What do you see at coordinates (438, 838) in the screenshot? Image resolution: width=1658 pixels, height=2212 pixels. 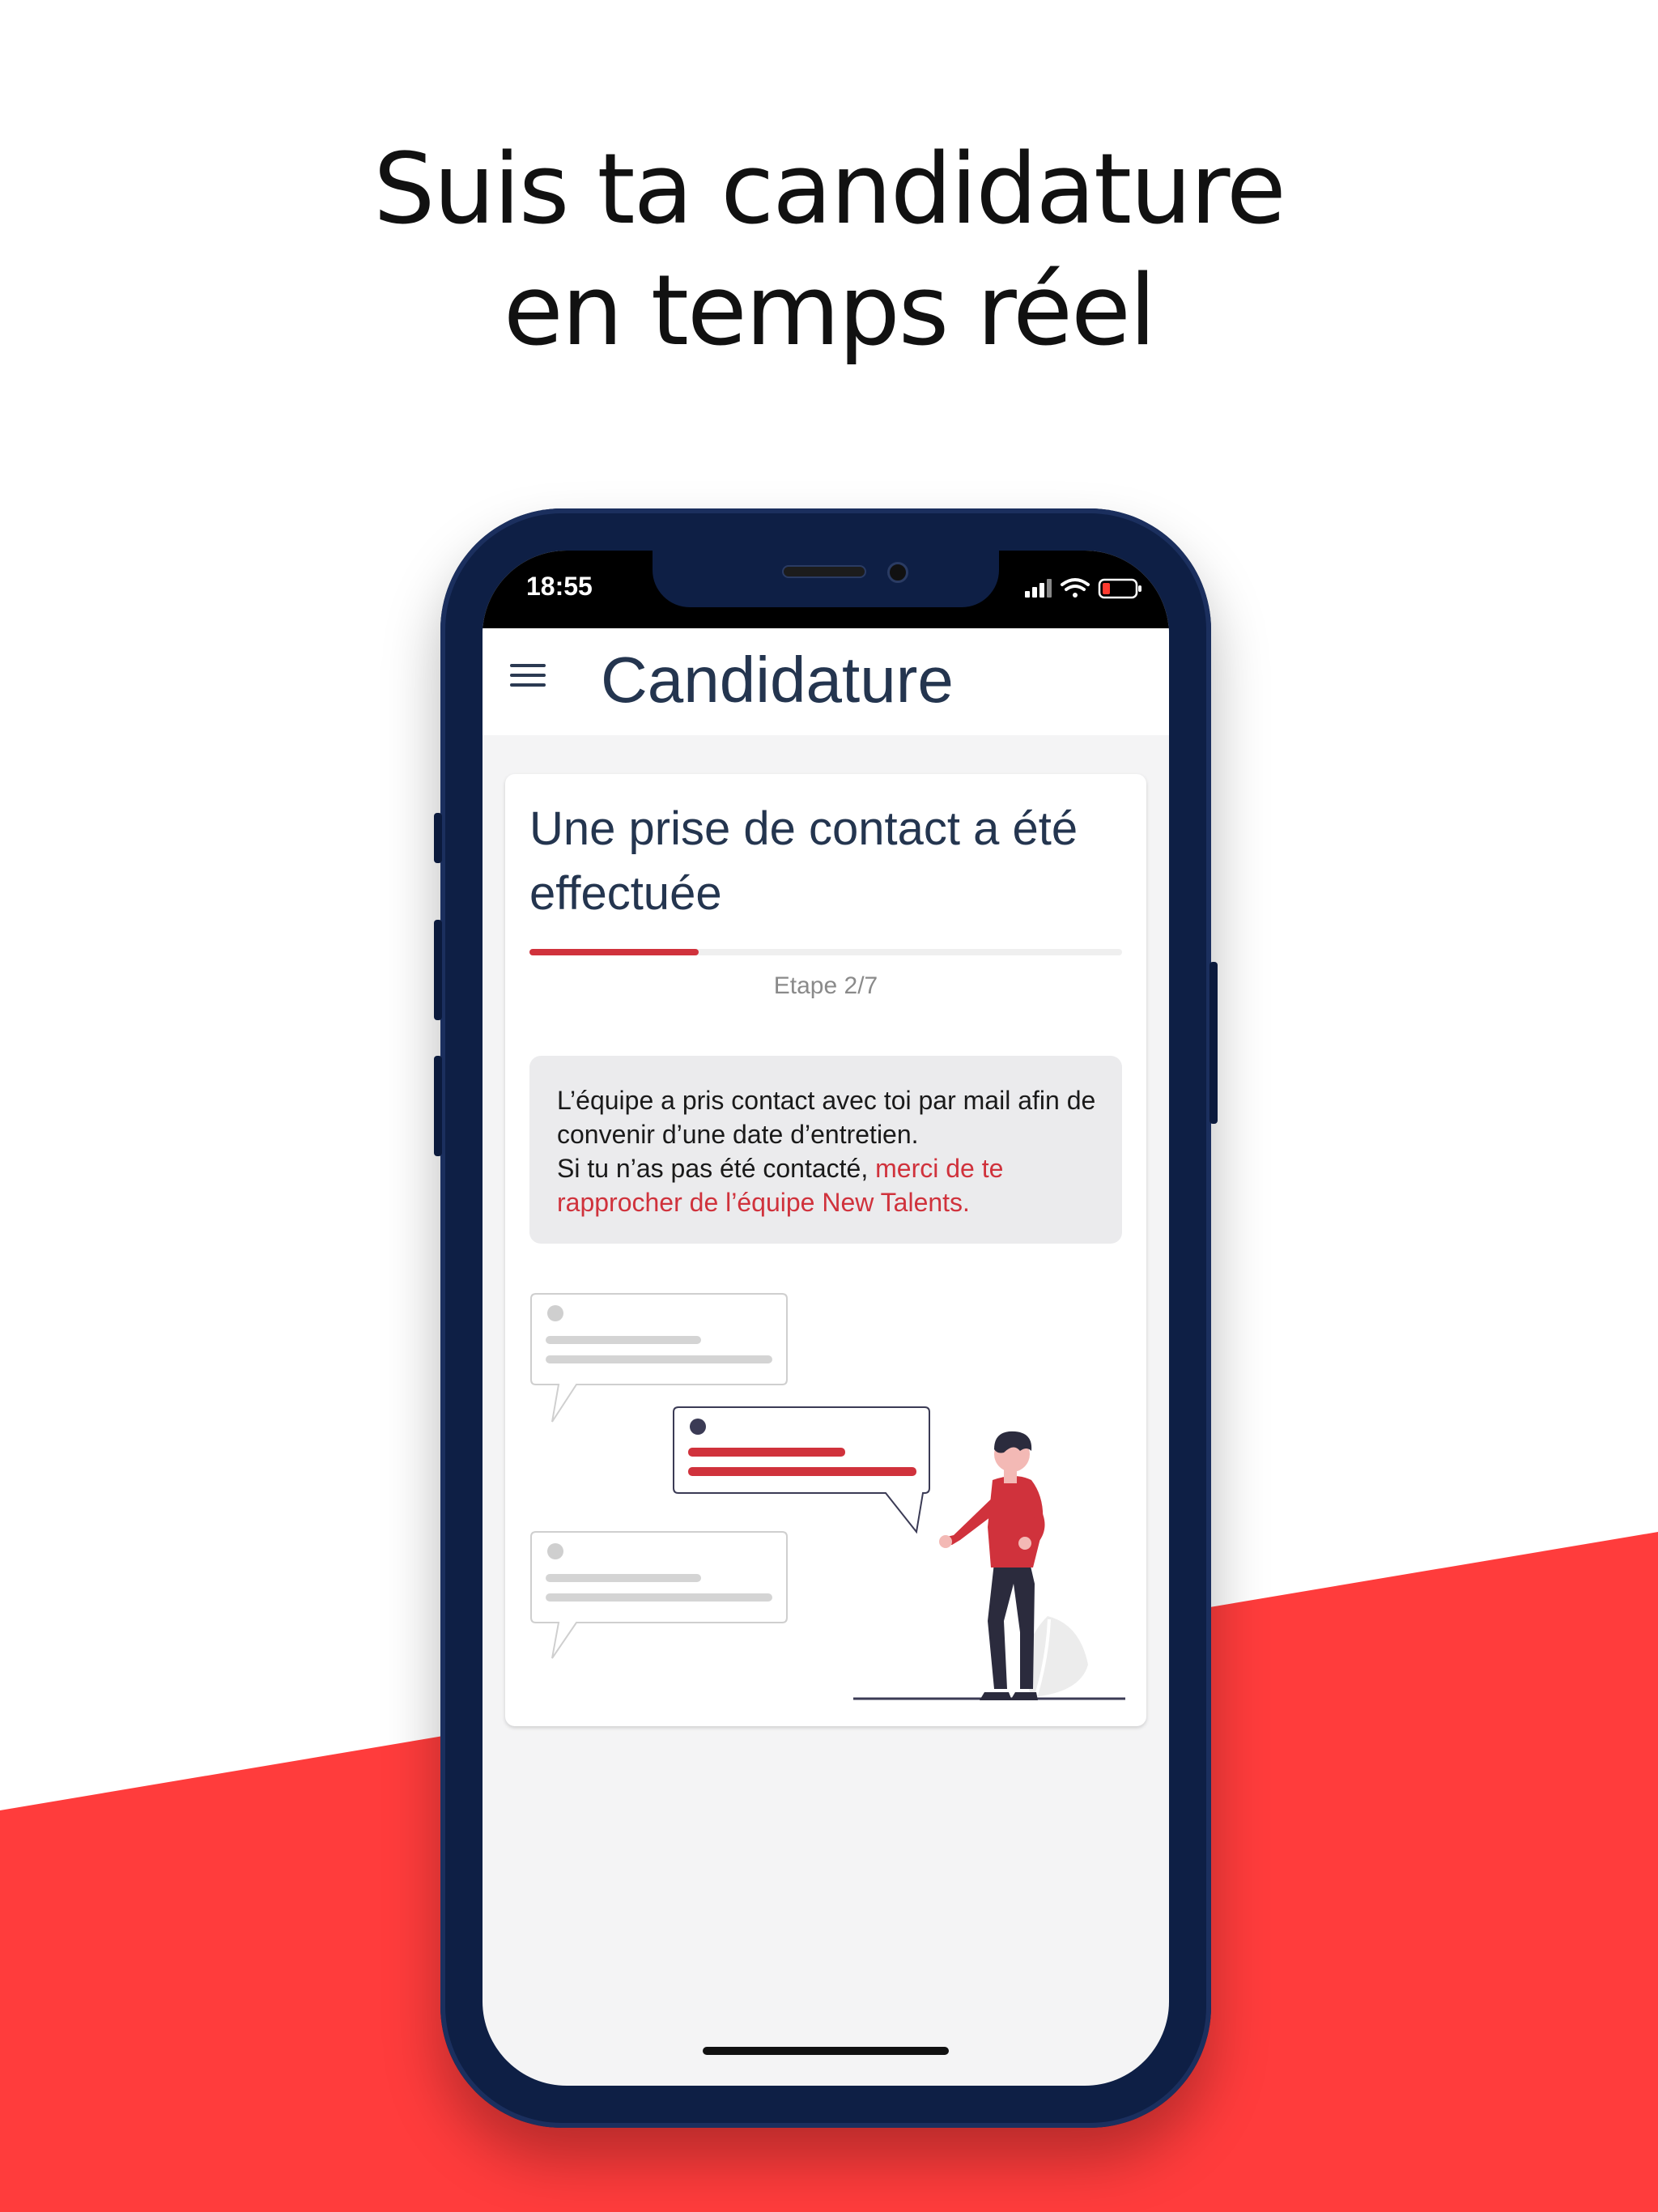 I see `silent-switch` at bounding box center [438, 838].